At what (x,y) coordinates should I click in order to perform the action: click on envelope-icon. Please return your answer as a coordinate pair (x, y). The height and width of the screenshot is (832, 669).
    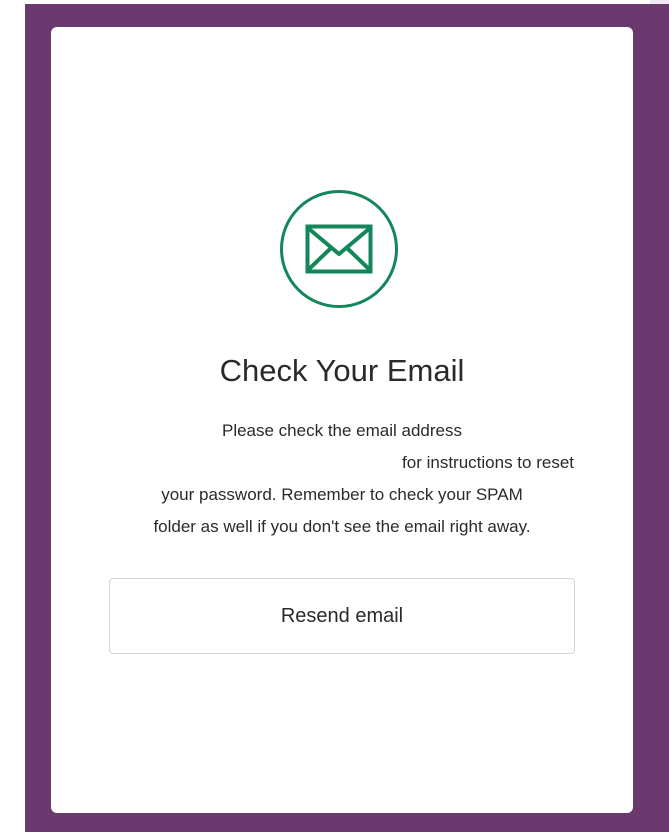
    Looking at the image, I should click on (339, 249).